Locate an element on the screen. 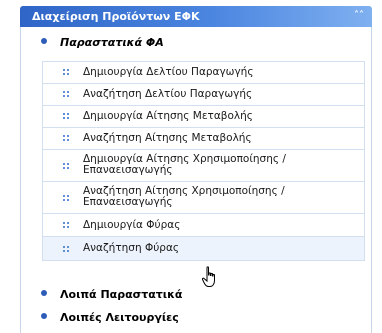  panel-header: Διαχείριση Προϊόντων ΕΦΚ ˄˄ is located at coordinates (196, 16).